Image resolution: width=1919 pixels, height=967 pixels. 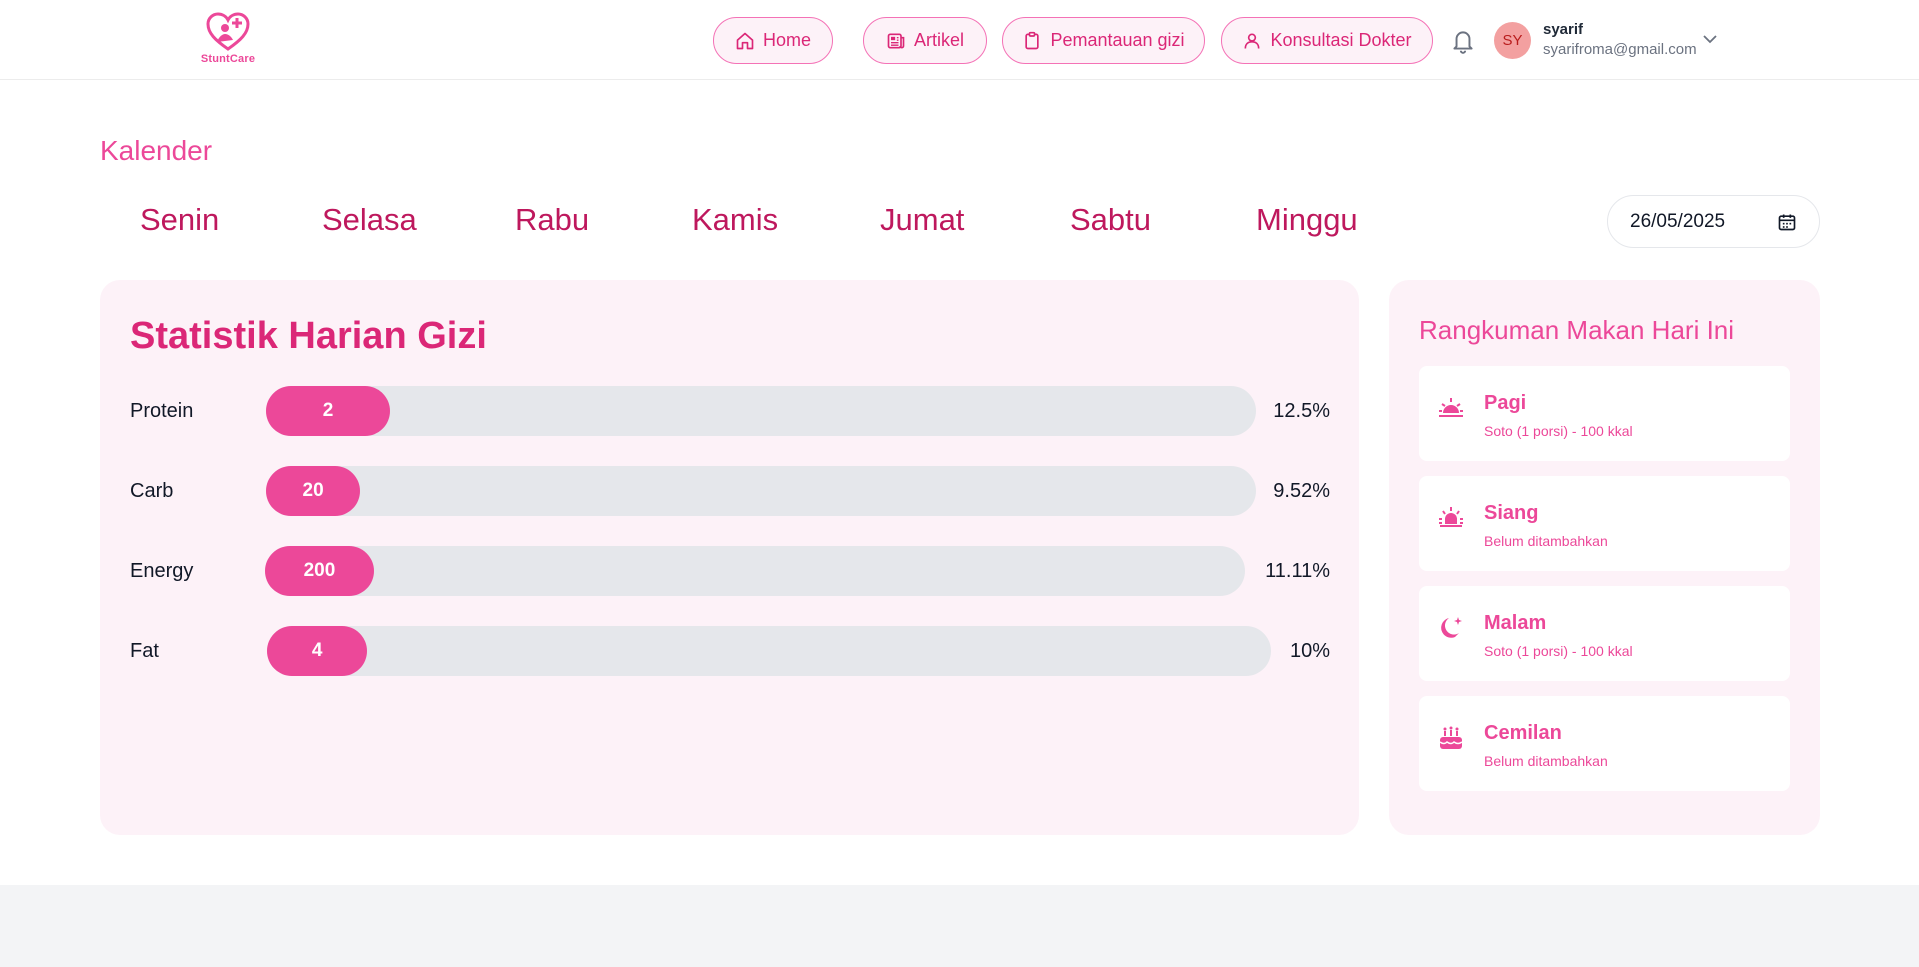 What do you see at coordinates (1512, 40) in the screenshot?
I see `avatar: SY` at bounding box center [1512, 40].